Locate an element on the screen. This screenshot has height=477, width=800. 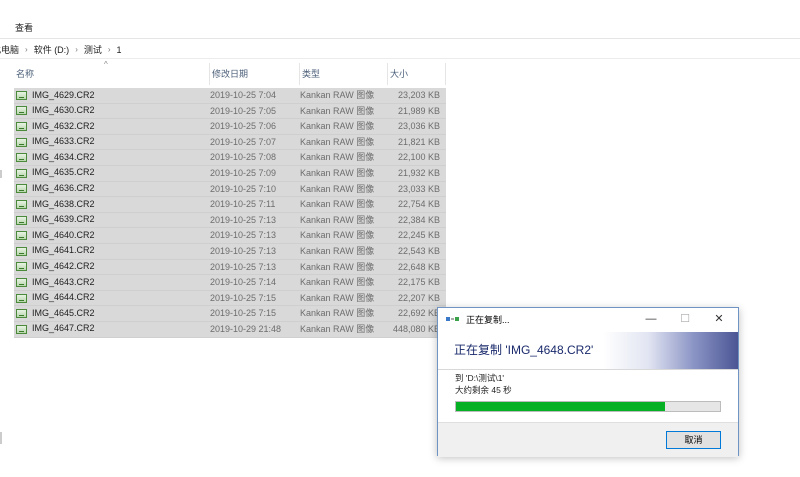
maximize-icon: ☐ is located at coordinates (685, 319).